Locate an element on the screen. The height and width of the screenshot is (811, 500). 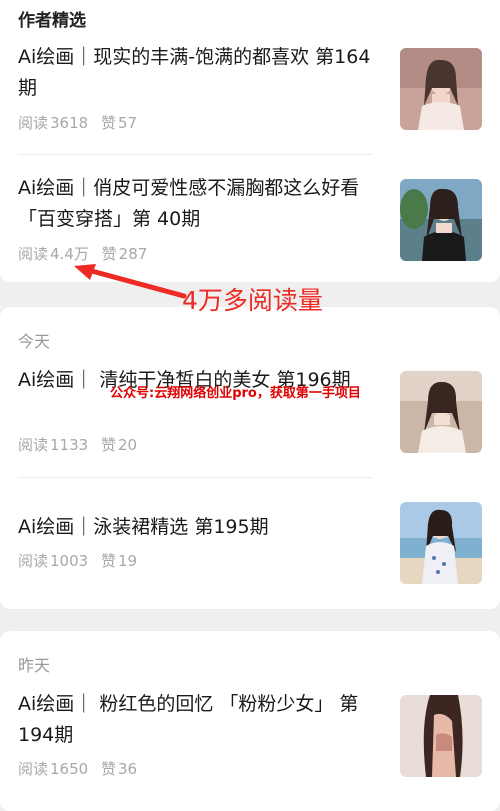
section-title-today: 今天 is located at coordinates (34, 341).